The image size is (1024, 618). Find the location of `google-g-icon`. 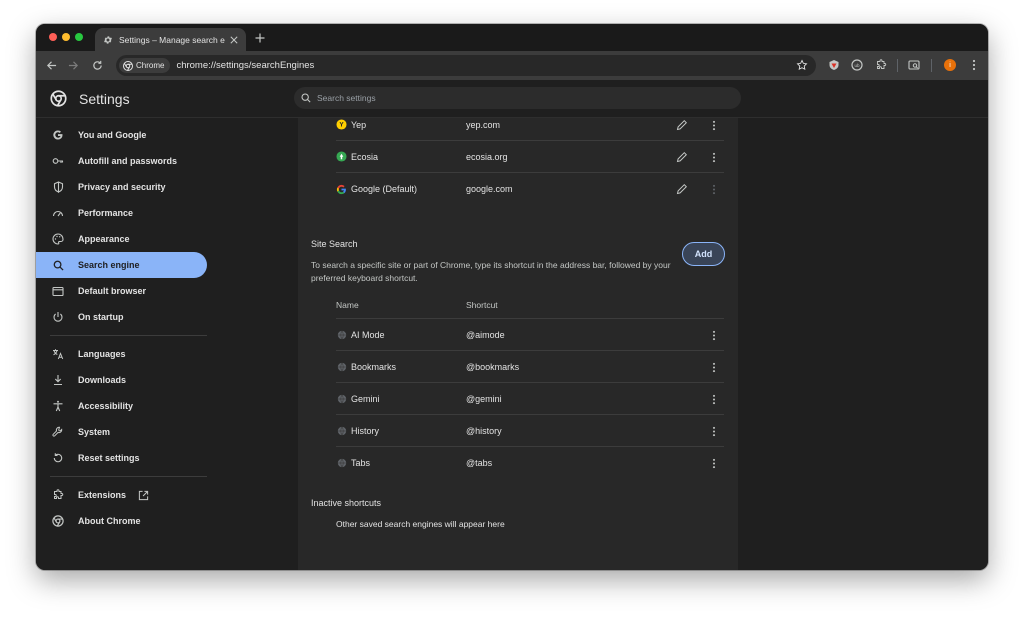

google-g-icon is located at coordinates (58, 135).